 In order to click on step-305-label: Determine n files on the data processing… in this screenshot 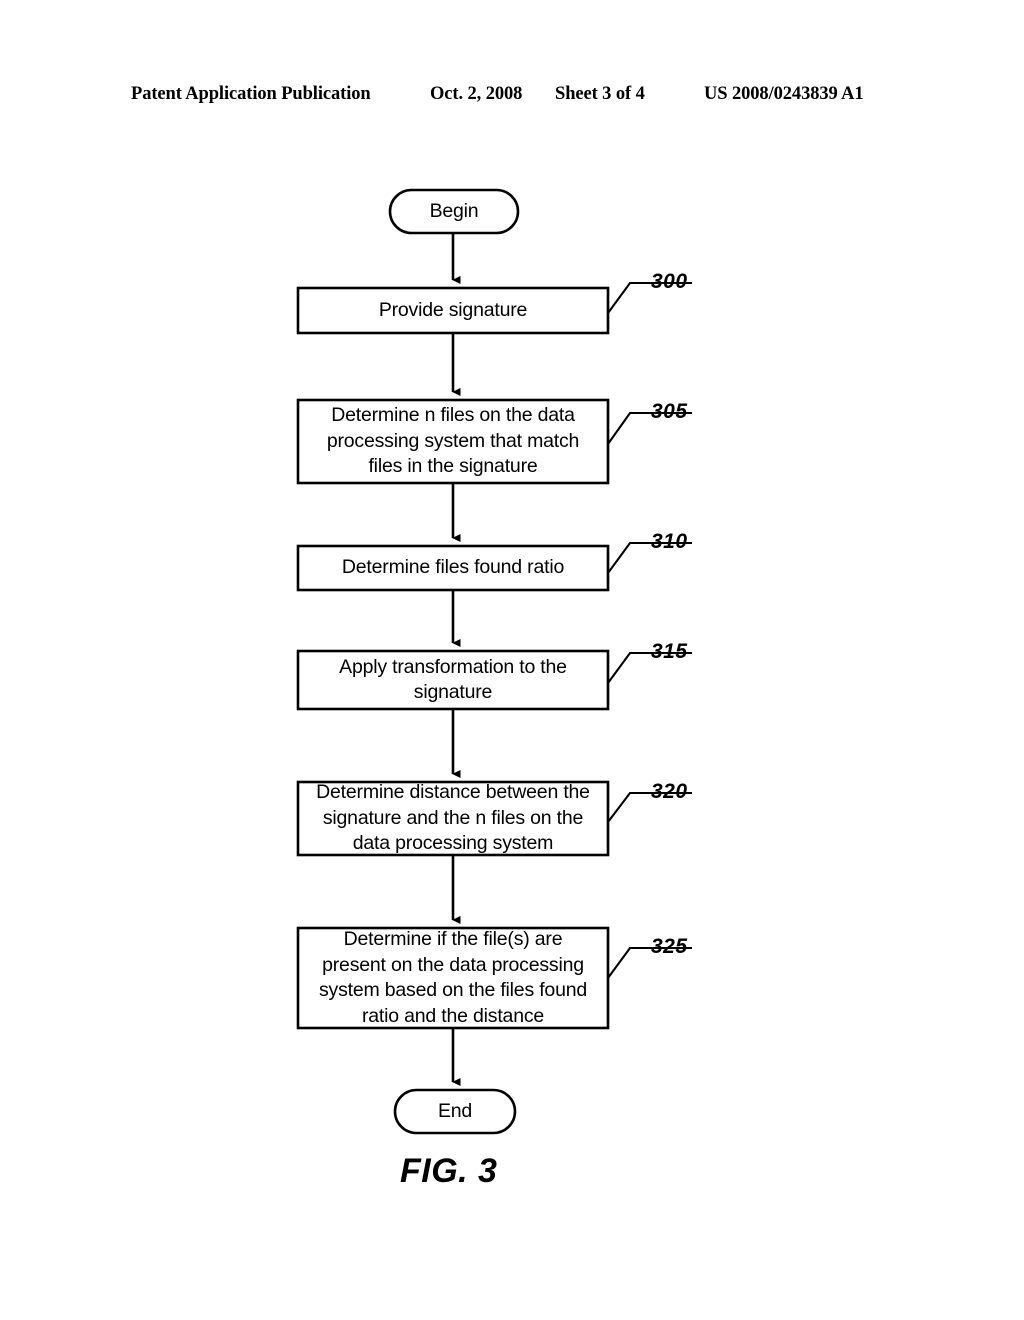, I will do `click(453, 441)`.